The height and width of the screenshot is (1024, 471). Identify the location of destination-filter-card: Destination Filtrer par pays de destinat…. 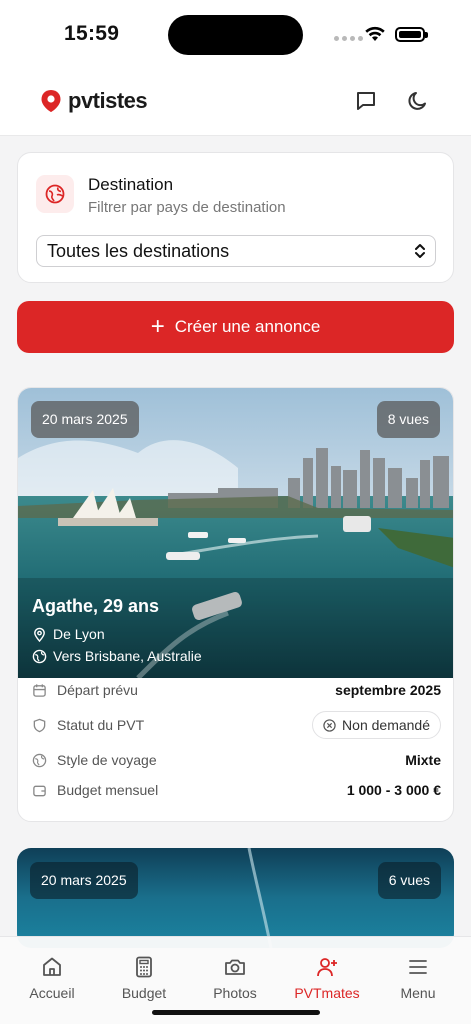
(235, 217).